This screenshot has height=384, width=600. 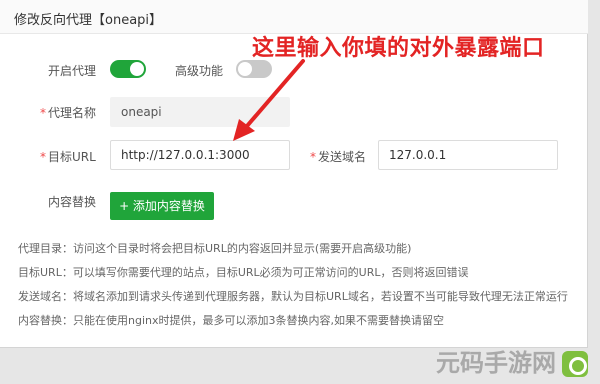 I want to click on send-domain-label: * 发送域名, so click(x=338, y=156).